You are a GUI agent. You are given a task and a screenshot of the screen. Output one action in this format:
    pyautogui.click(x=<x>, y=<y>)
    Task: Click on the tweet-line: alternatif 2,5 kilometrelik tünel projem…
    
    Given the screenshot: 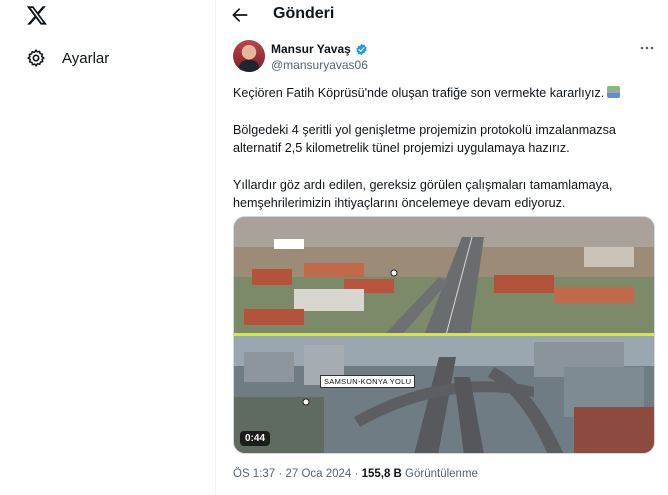 What is the action you would take?
    pyautogui.click(x=401, y=148)
    